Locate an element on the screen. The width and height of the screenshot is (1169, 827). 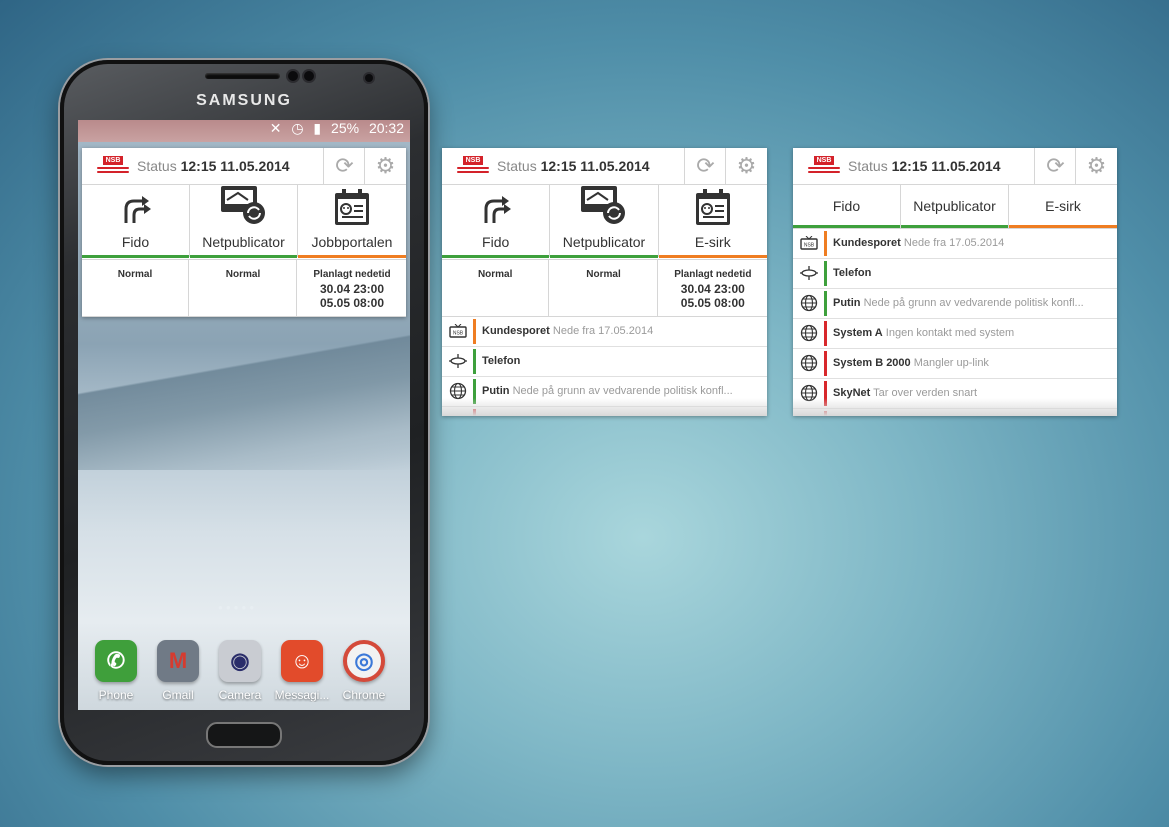
app-dock: ✆ Phone M Gmail ◉ Camera ☺ Messagi... ◎ Chrome is located at coordinates (244, 675).